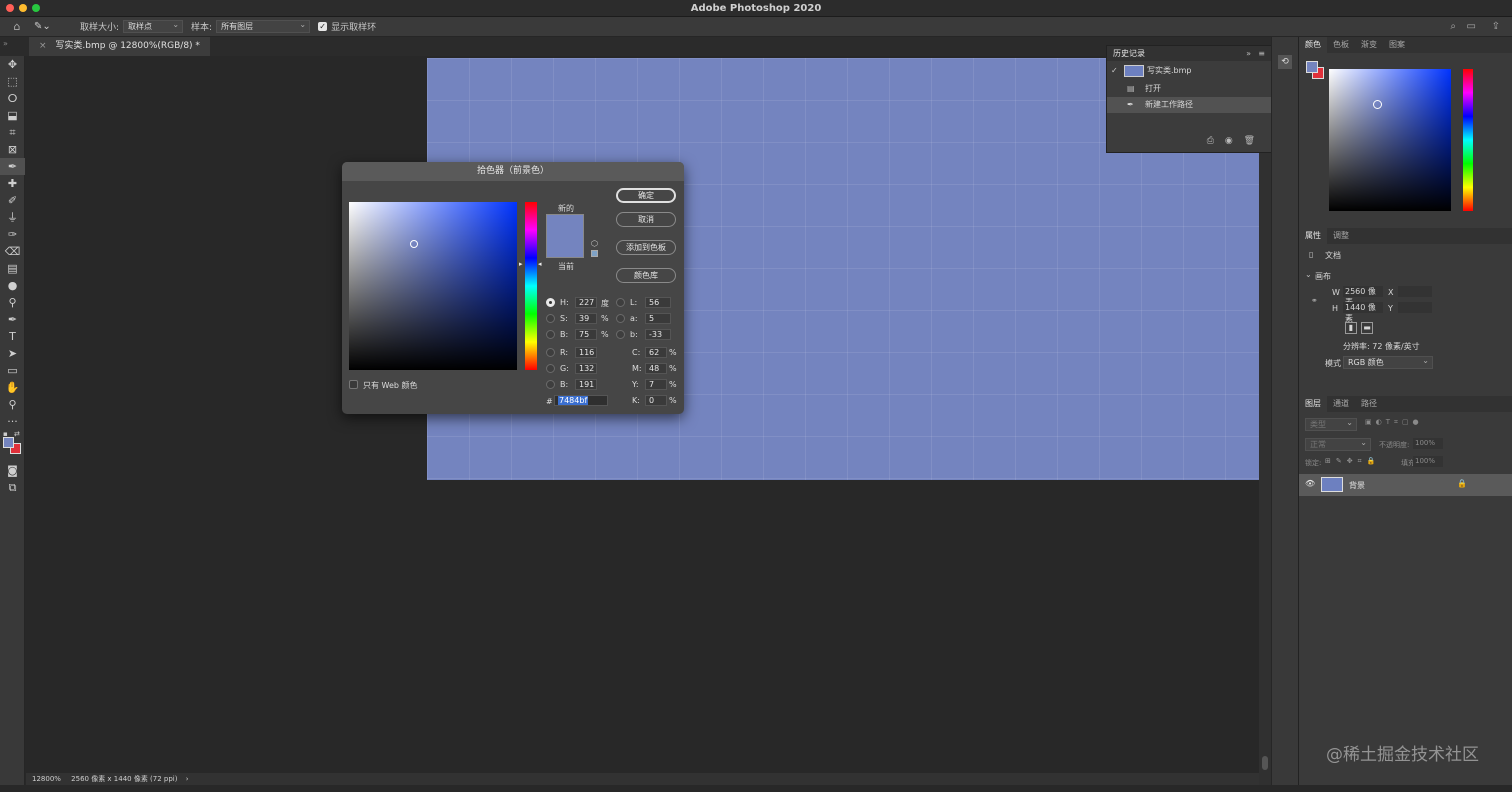  Describe the element at coordinates (12, 132) in the screenshot. I see `crop-tool-icon: ⌗` at that location.